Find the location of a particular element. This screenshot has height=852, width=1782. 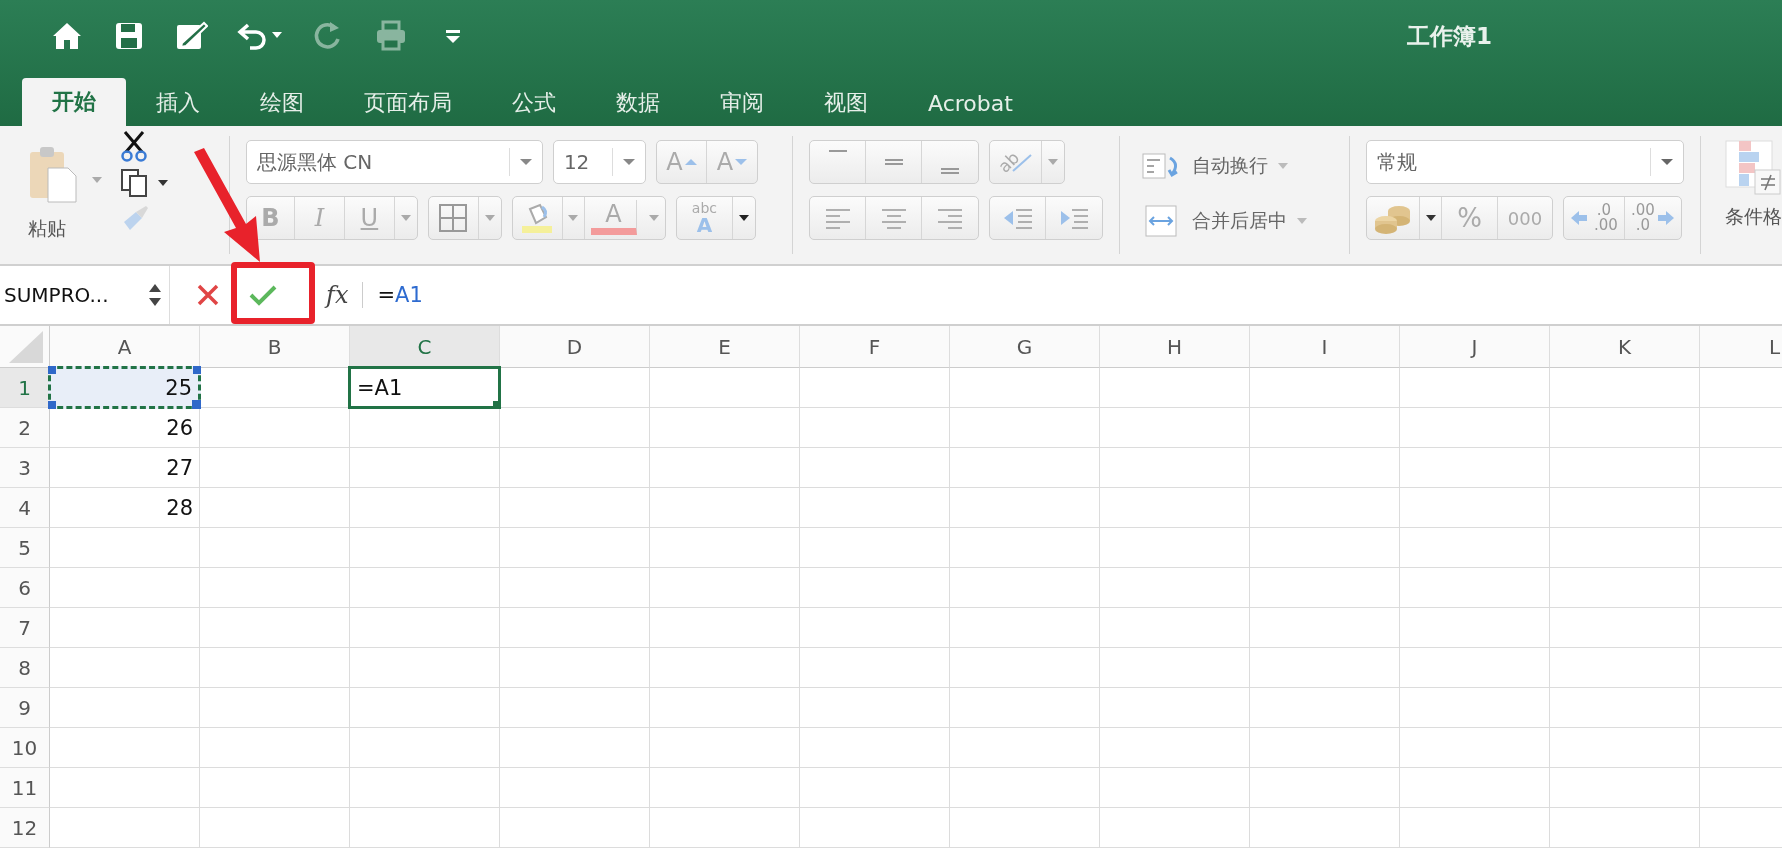

row-header: 8 is located at coordinates (25, 668).